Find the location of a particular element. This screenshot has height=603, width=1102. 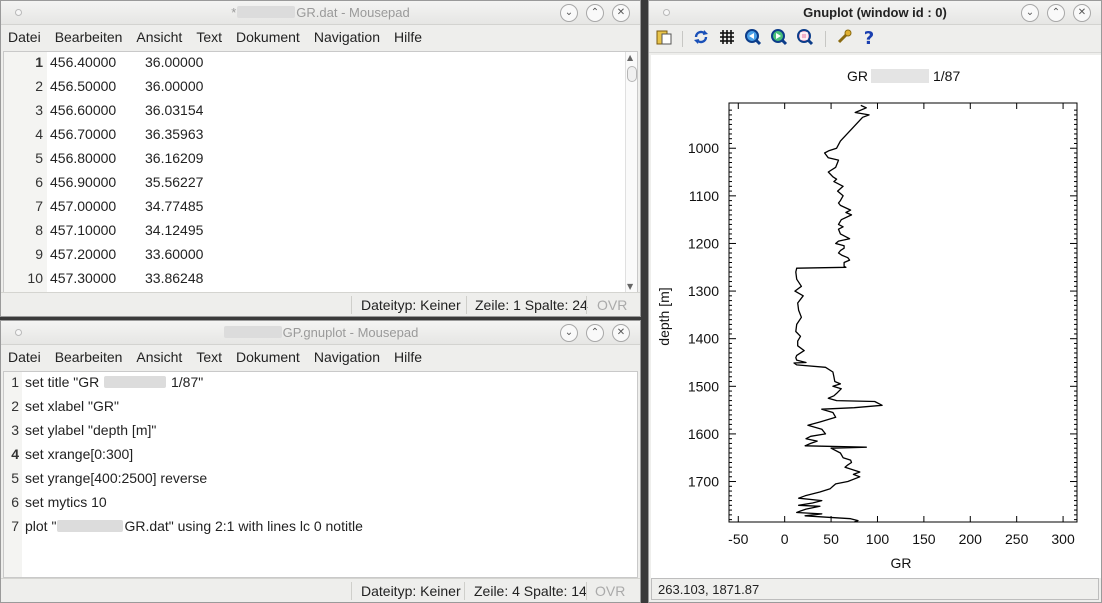

script-text: set yrange[400:2500] reverse is located at coordinates (116, 478).